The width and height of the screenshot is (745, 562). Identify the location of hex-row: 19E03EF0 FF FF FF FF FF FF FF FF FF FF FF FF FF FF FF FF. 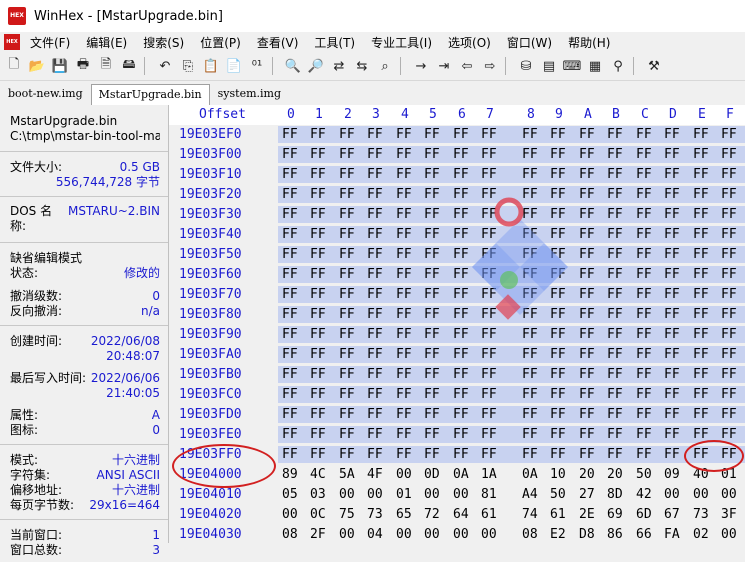
(457, 135).